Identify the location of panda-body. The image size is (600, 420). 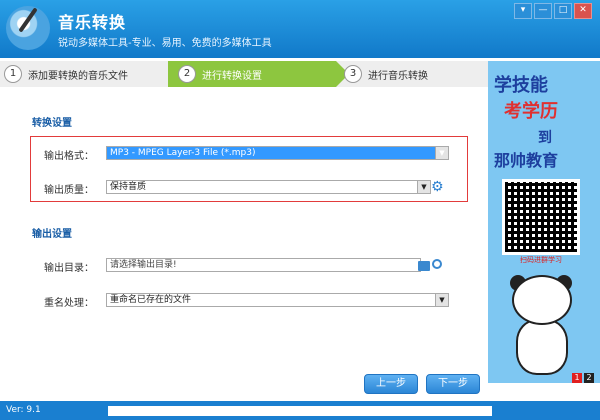
(542, 347).